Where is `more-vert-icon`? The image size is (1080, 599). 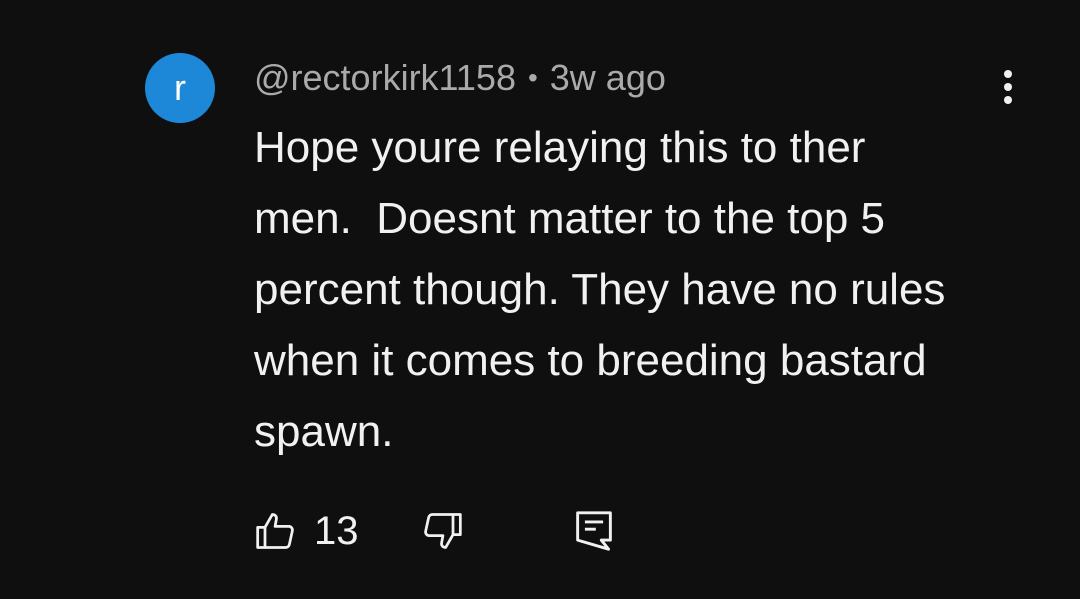
more-vert-icon is located at coordinates (1008, 87).